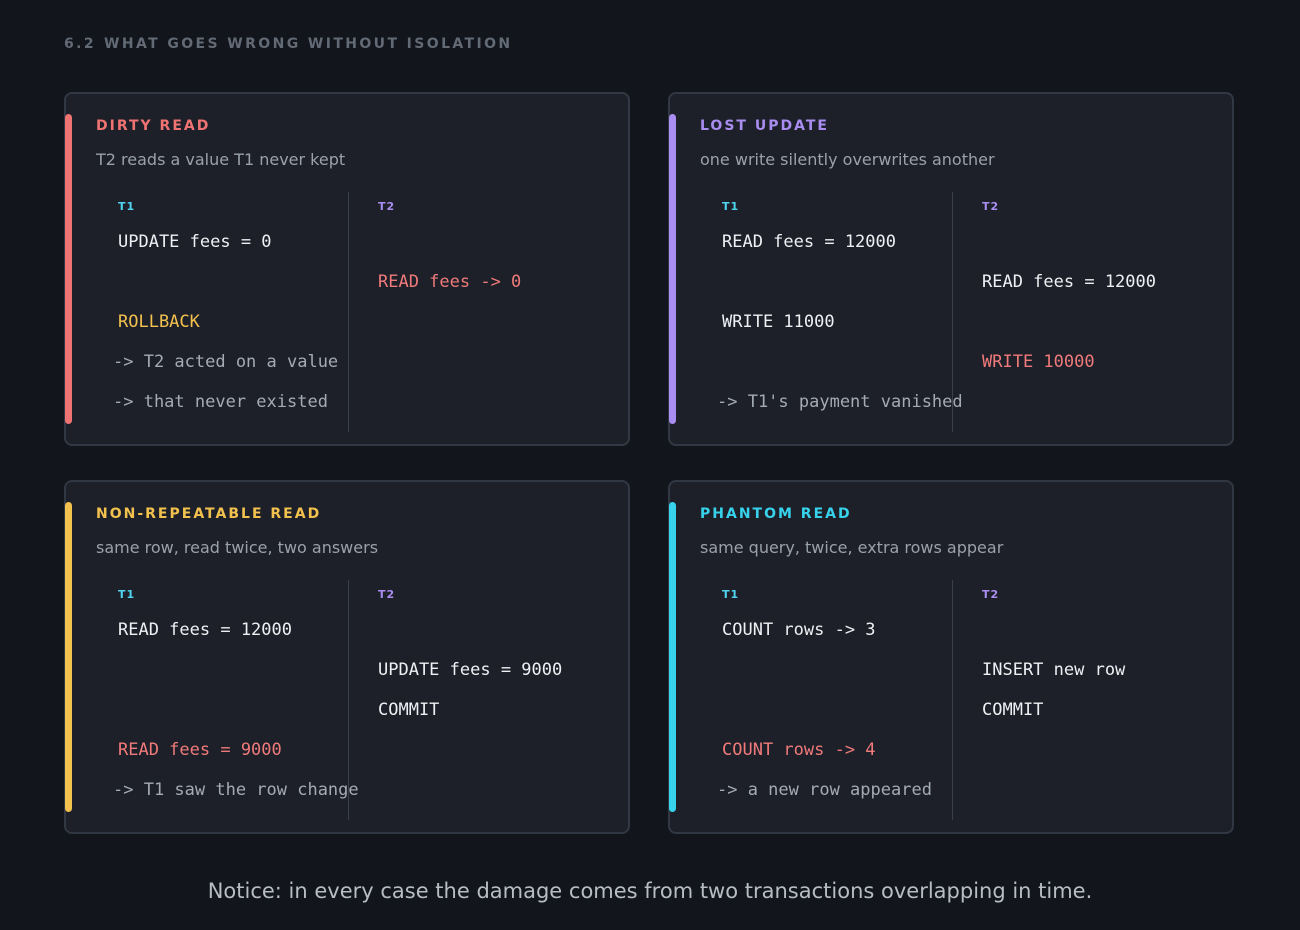  Describe the element at coordinates (776, 514) in the screenshot. I see `card-title: PHANTOM READ` at that location.